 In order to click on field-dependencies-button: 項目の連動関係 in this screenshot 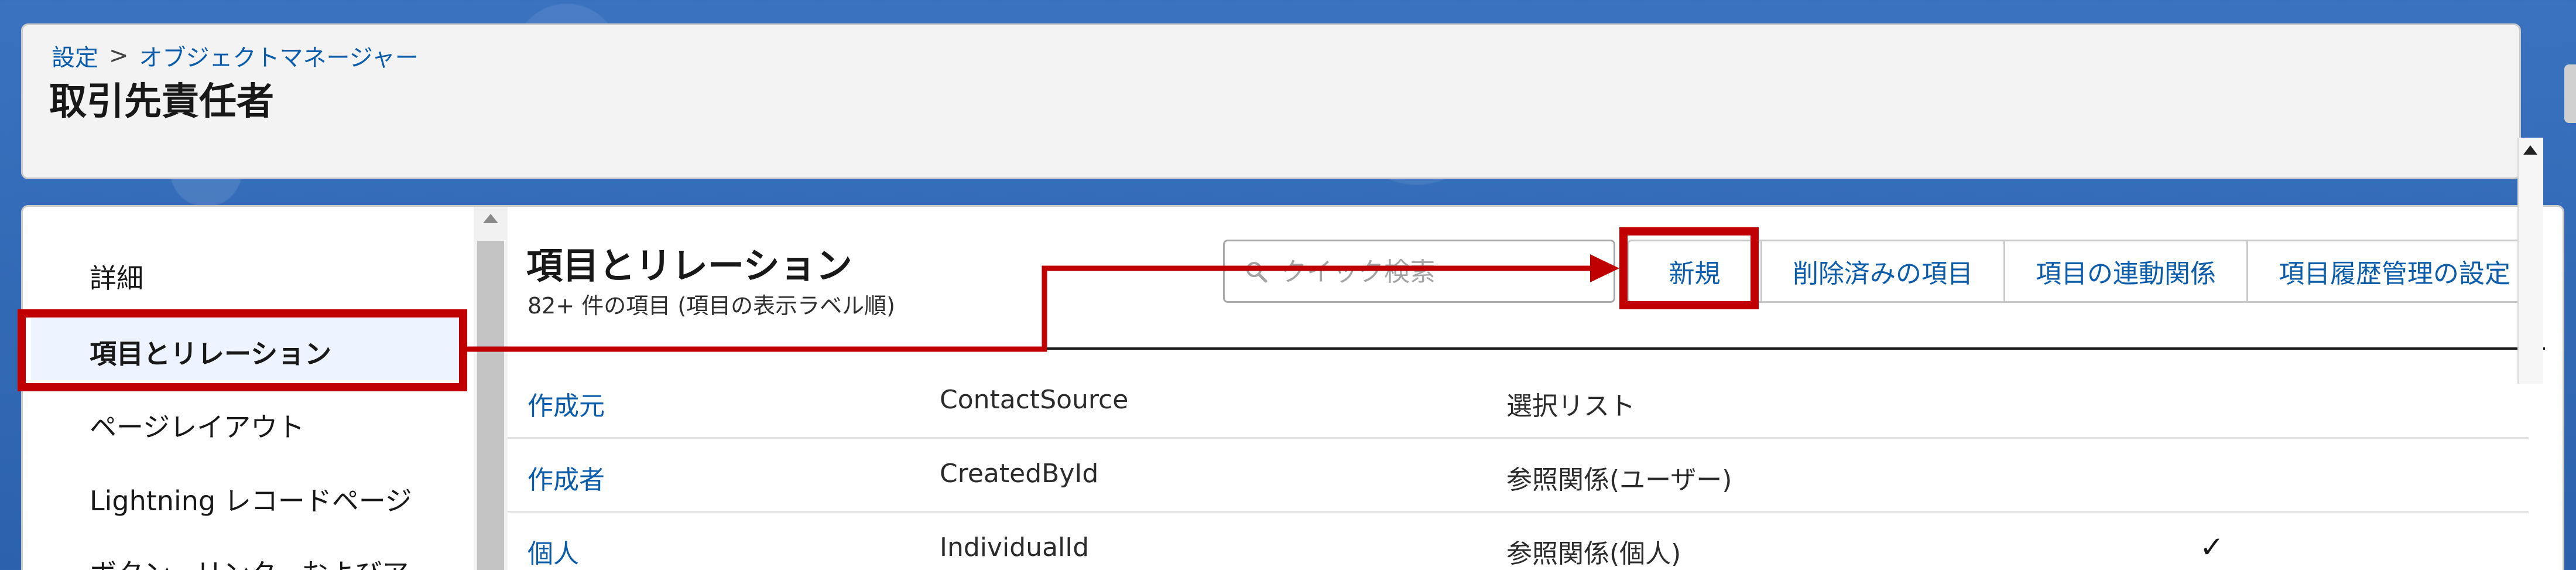, I will do `click(2126, 271)`.